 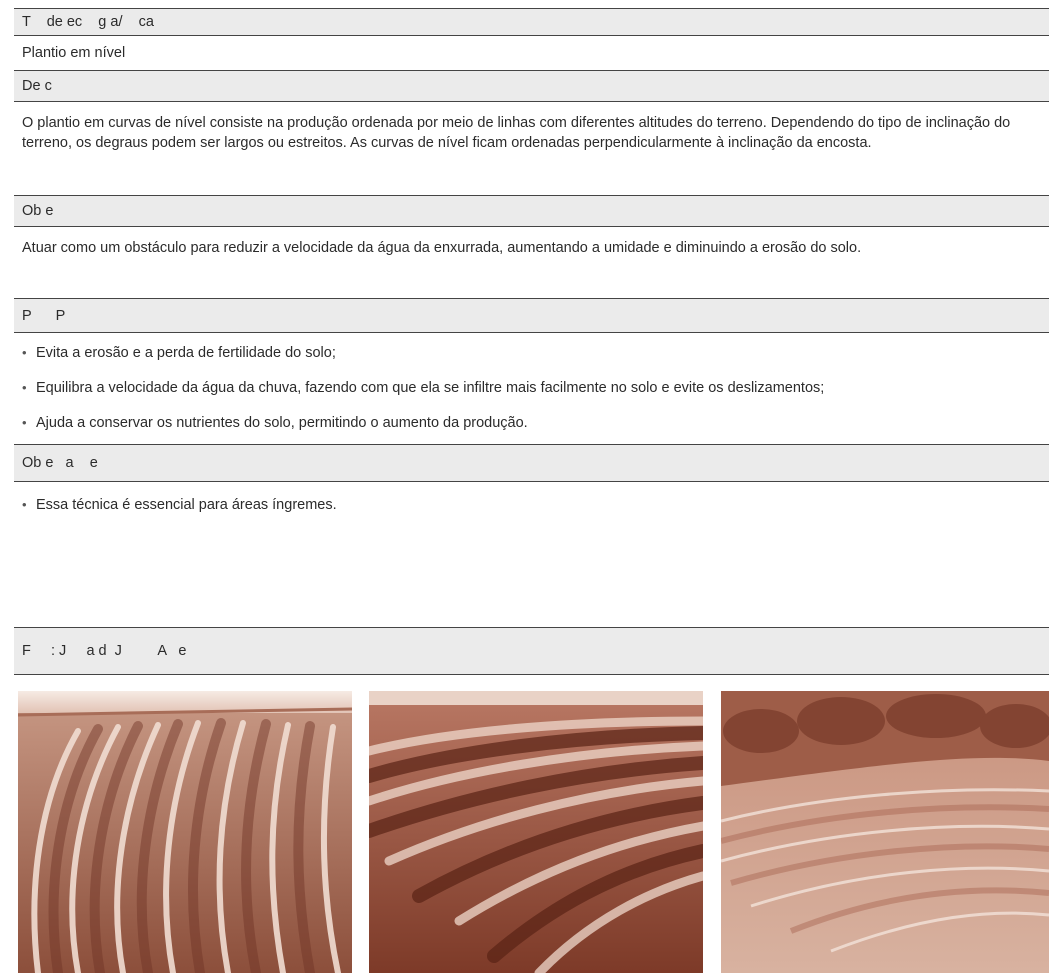 What do you see at coordinates (531, 650) in the screenshot?
I see `photo-source-header: F : J a d J A e` at bounding box center [531, 650].